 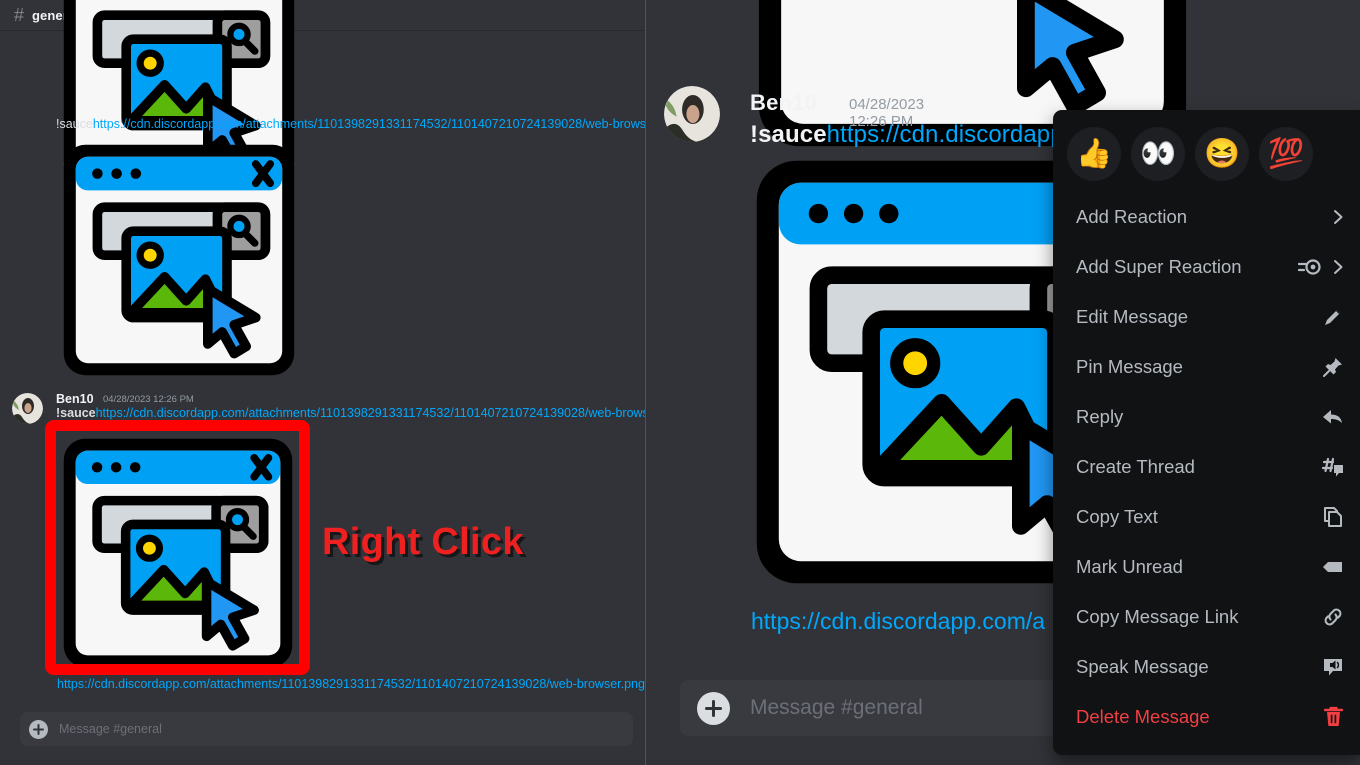 I want to click on trash-icon, so click(x=1333, y=717).